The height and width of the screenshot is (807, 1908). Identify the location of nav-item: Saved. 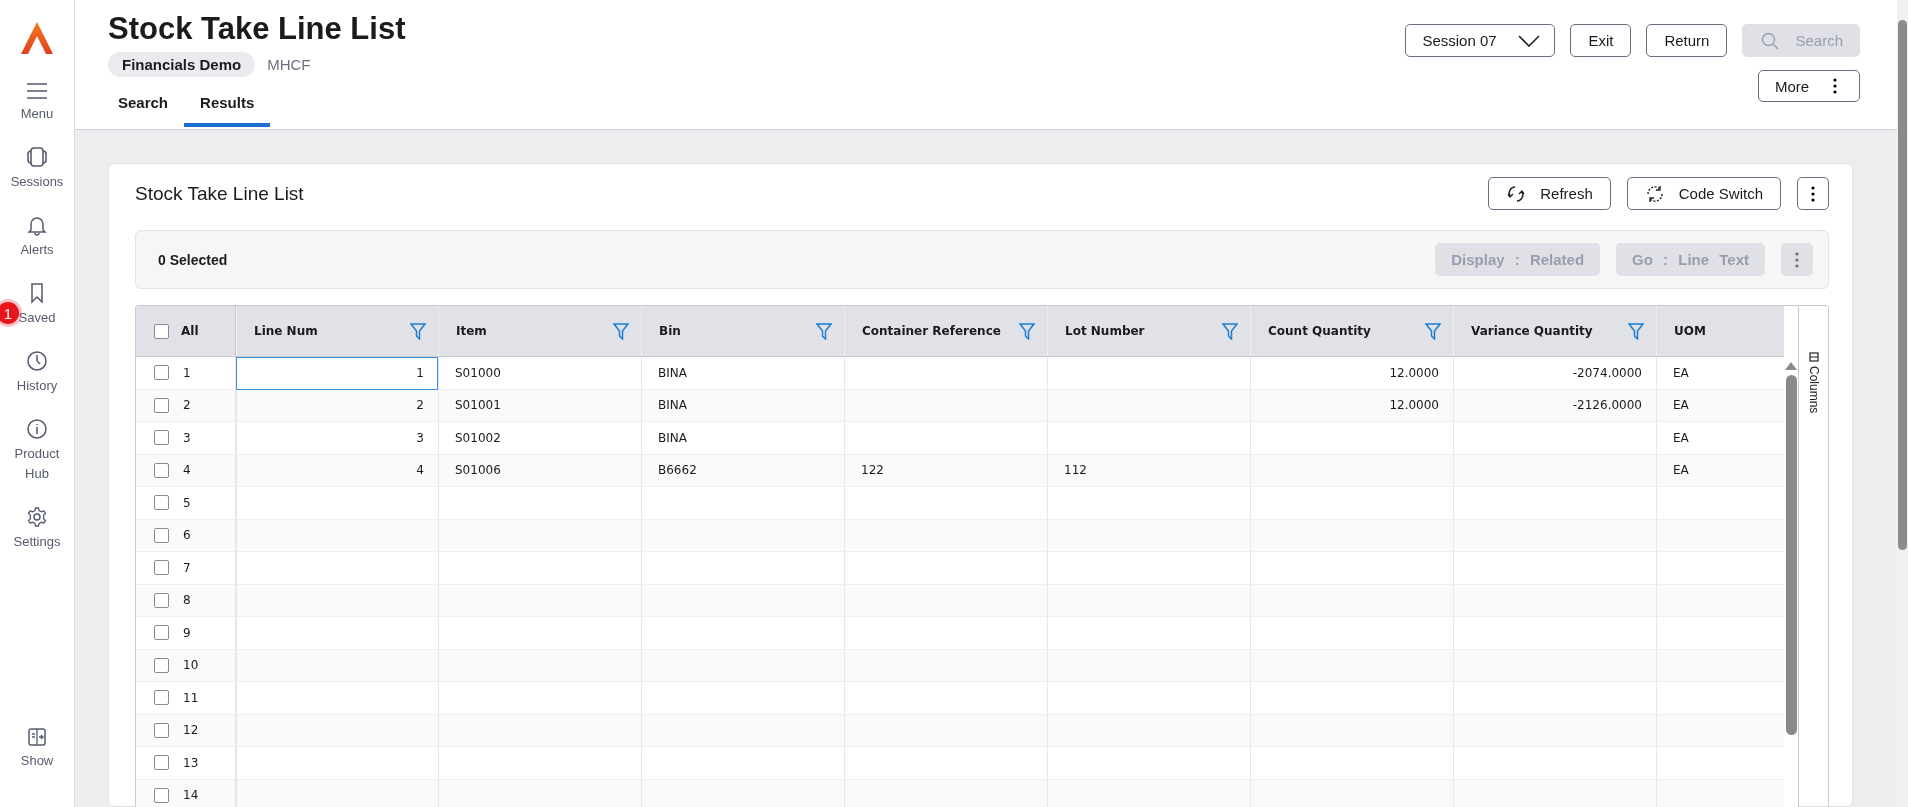
(37, 305).